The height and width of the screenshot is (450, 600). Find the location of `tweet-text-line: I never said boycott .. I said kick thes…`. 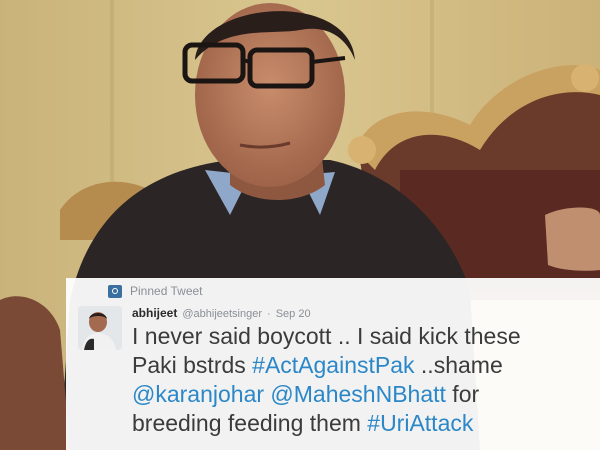

tweet-text-line: I never said boycott .. I said kick thes… is located at coordinates (363, 336).